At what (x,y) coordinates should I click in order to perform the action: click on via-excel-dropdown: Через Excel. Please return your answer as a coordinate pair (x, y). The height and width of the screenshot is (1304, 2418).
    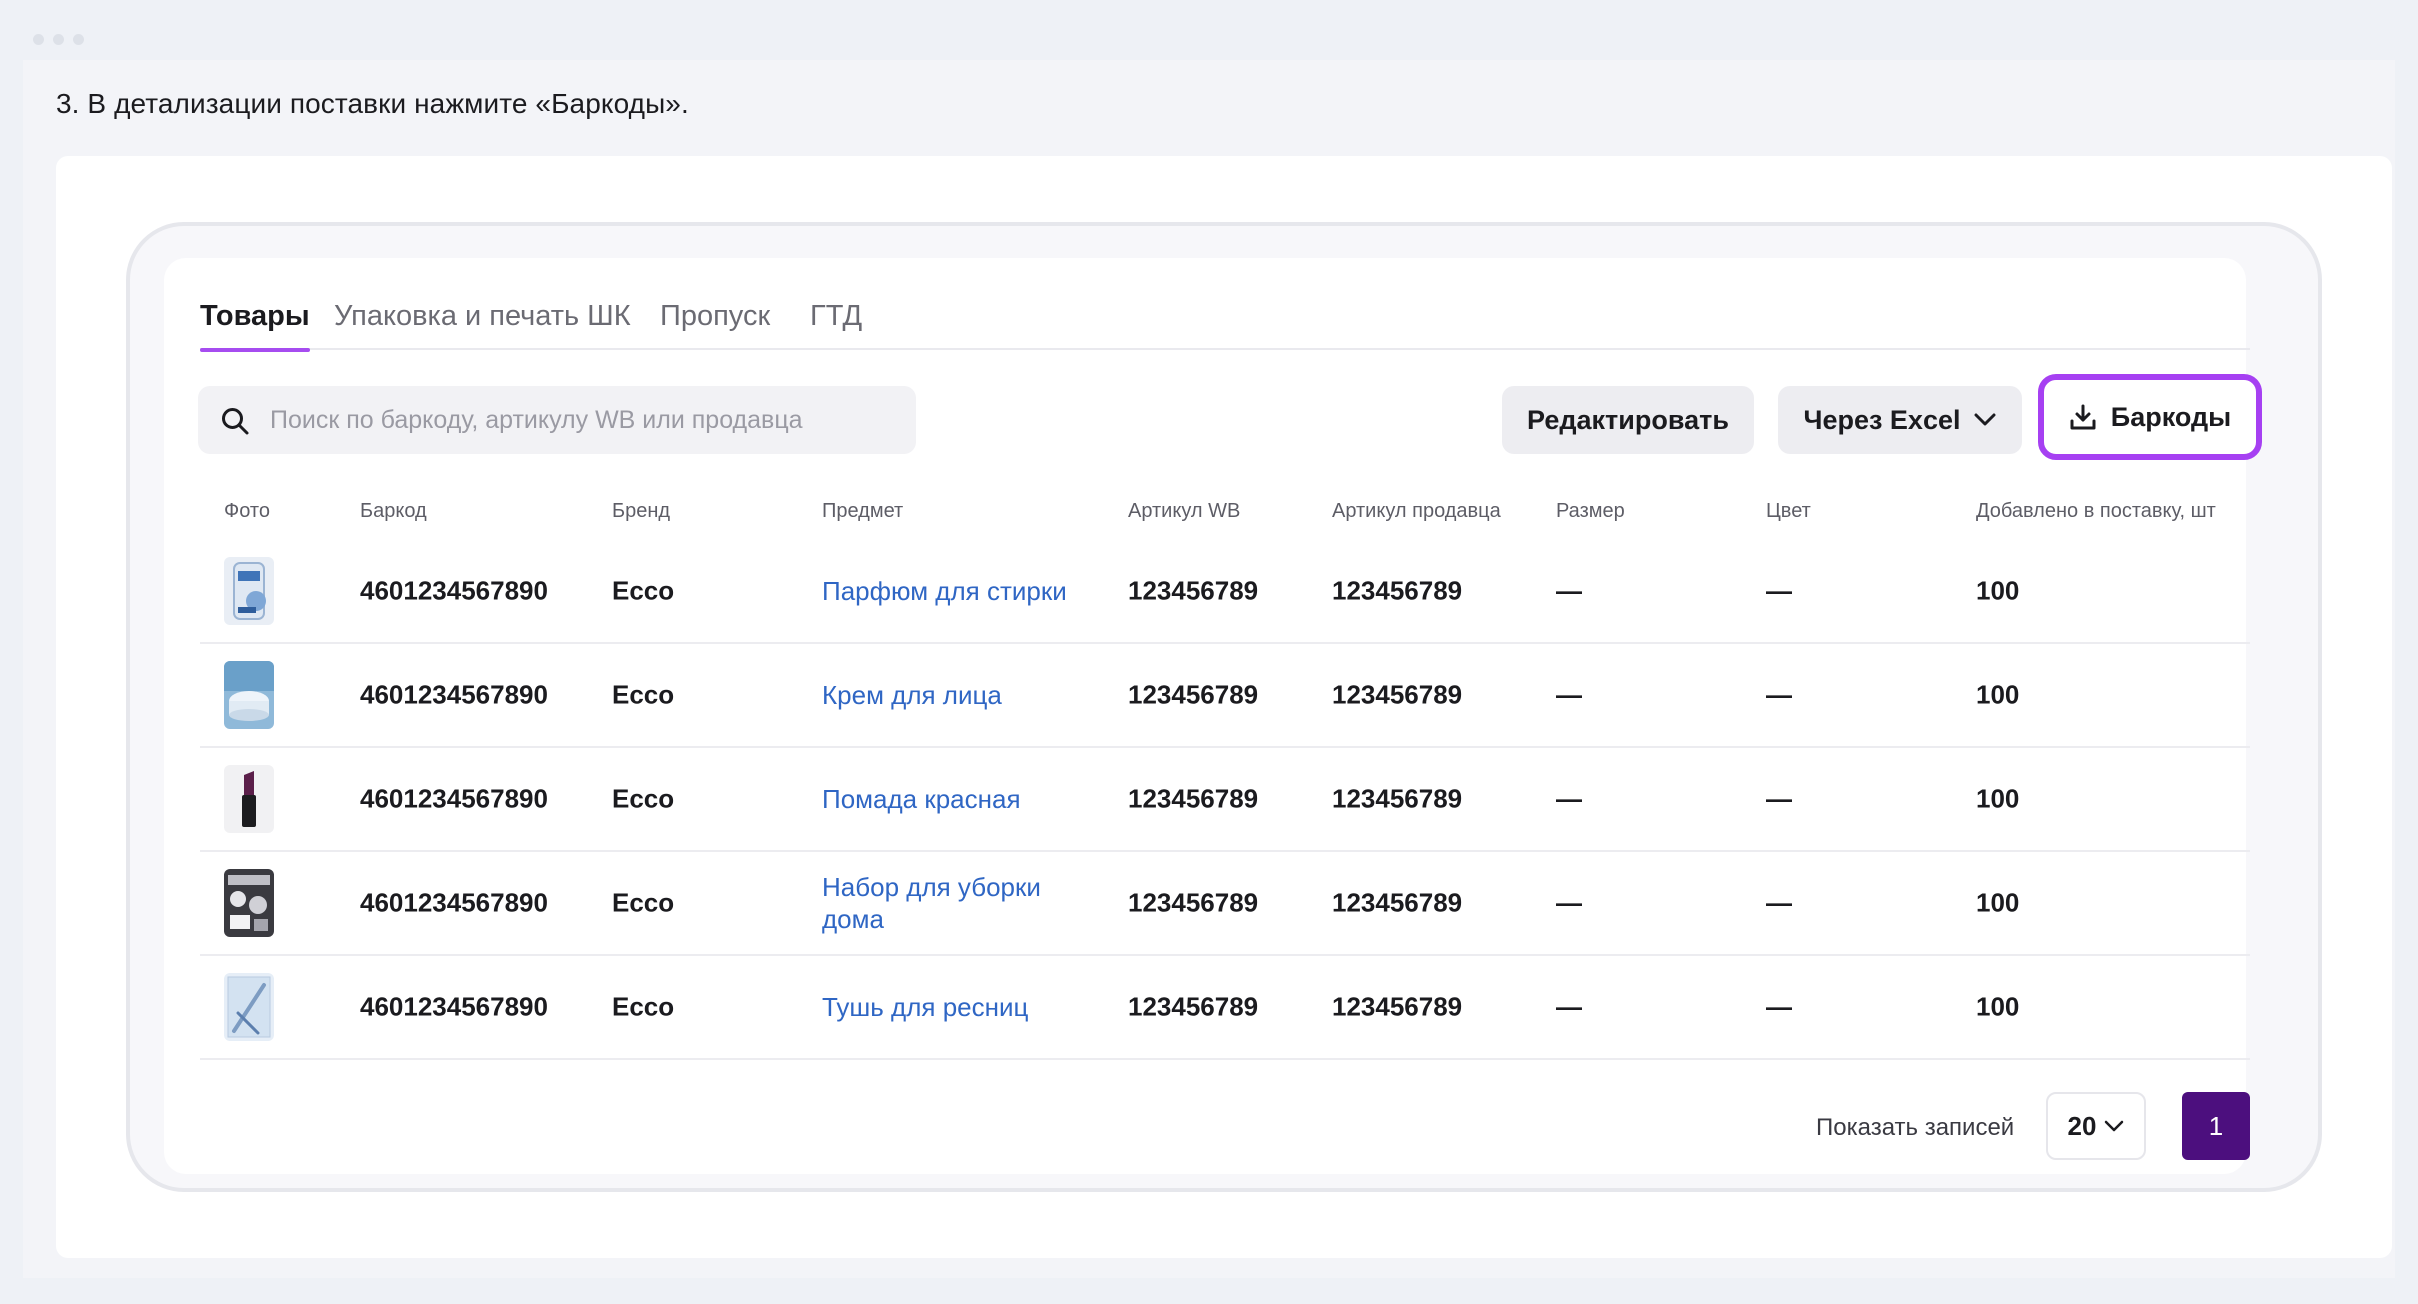
    Looking at the image, I should click on (1900, 420).